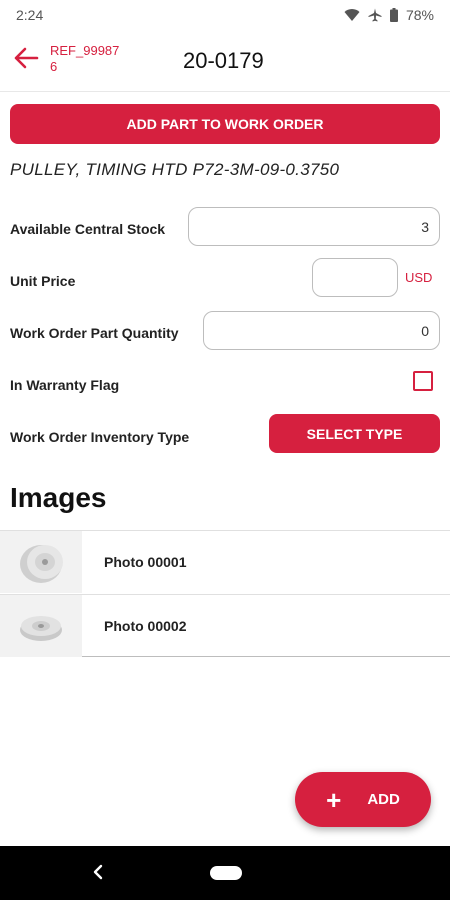  What do you see at coordinates (334, 799) in the screenshot?
I see `plus-icon: +` at bounding box center [334, 799].